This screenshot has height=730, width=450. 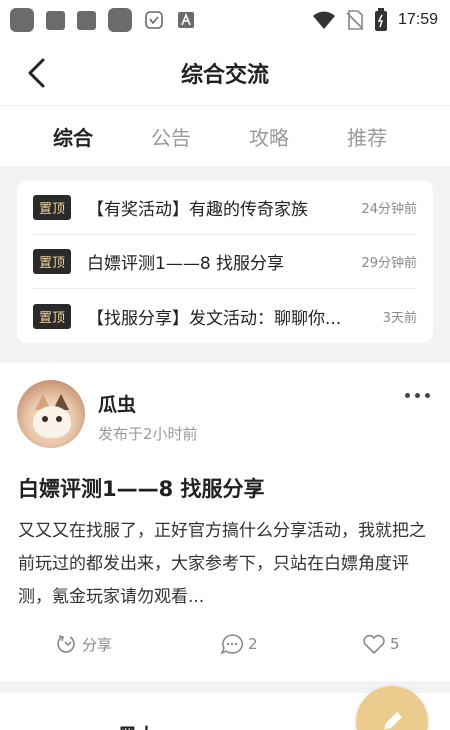 I want to click on pinned-post-row: 置顶 【有奖活动】有趣的传奇家族 24分钟前, so click(x=225, y=208).